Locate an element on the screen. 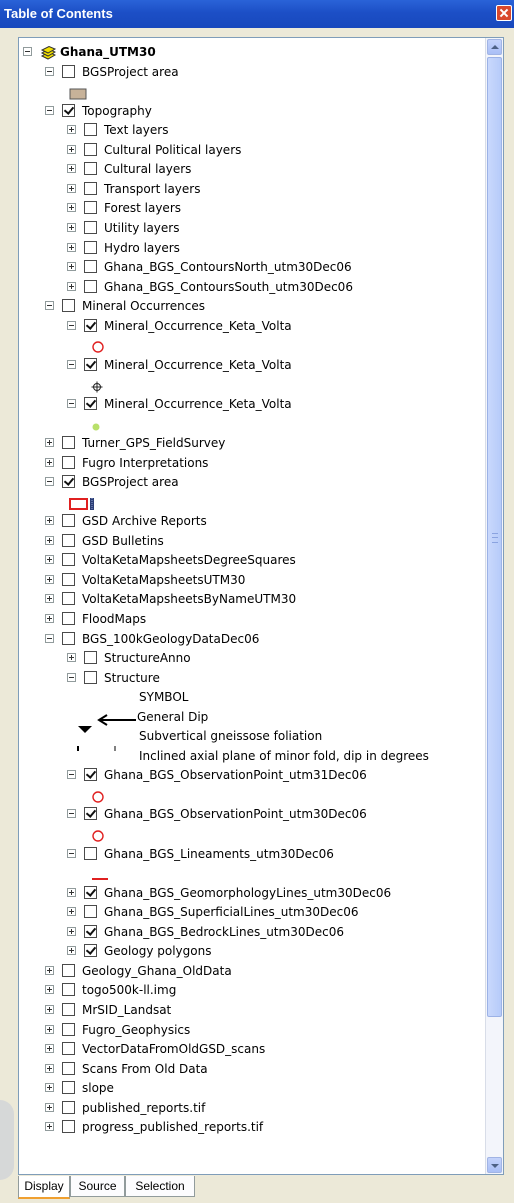 The width and height of the screenshot is (514, 1203). layer-label: Geology_Ghana_OldData is located at coordinates (157, 971).